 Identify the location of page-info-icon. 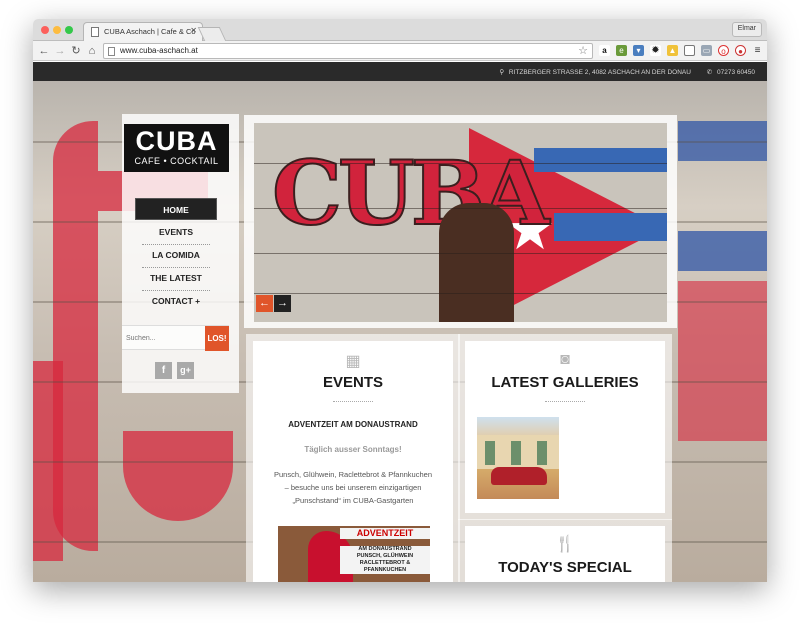
(111, 51).